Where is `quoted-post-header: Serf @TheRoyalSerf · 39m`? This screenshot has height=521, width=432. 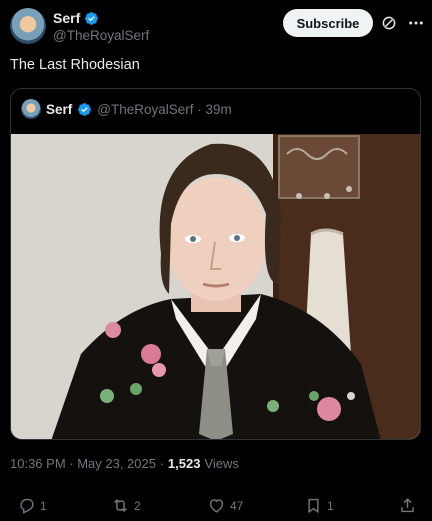 quoted-post-header: Serf @TheRoyalSerf · 39m is located at coordinates (126, 109).